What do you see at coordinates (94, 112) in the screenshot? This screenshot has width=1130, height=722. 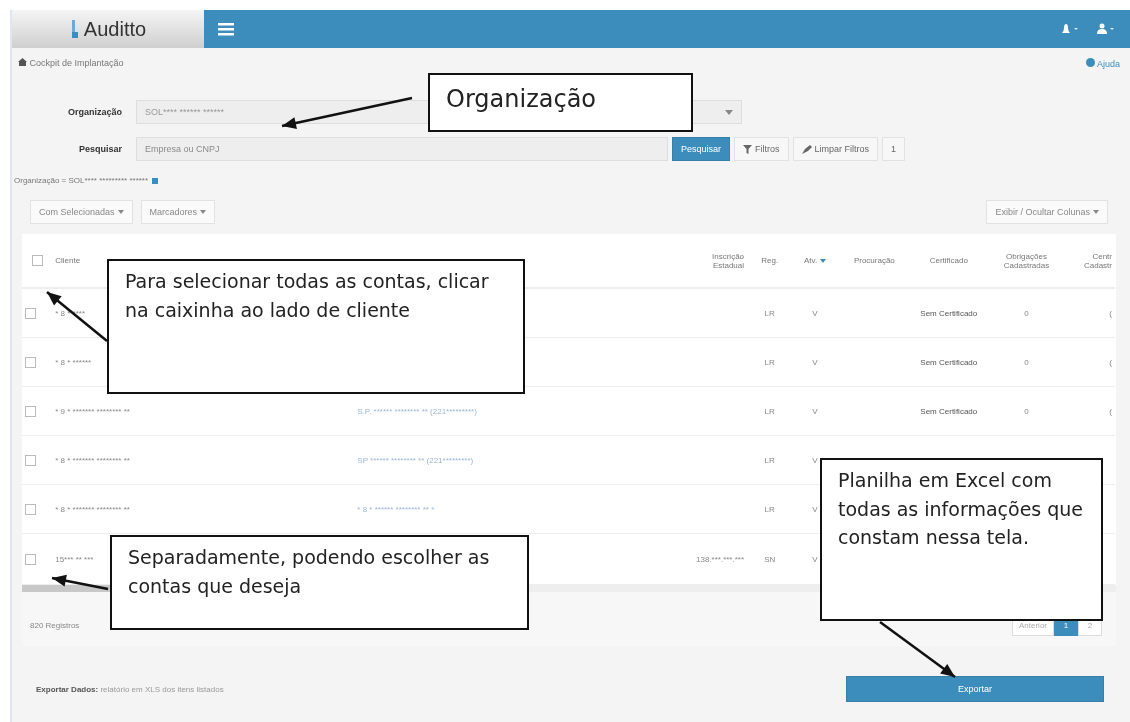 I see `organization-label: Organização` at bounding box center [94, 112].